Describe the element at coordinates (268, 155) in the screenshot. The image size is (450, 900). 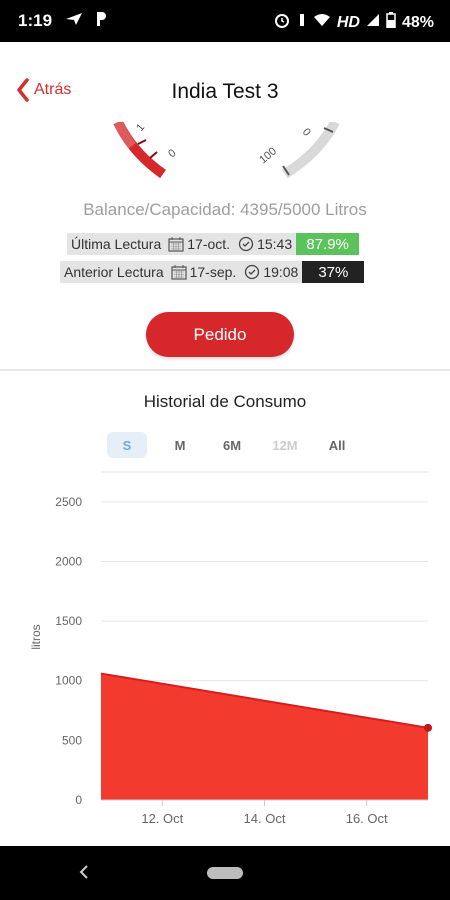
I see `gauge-right-tick-100: 100` at that location.